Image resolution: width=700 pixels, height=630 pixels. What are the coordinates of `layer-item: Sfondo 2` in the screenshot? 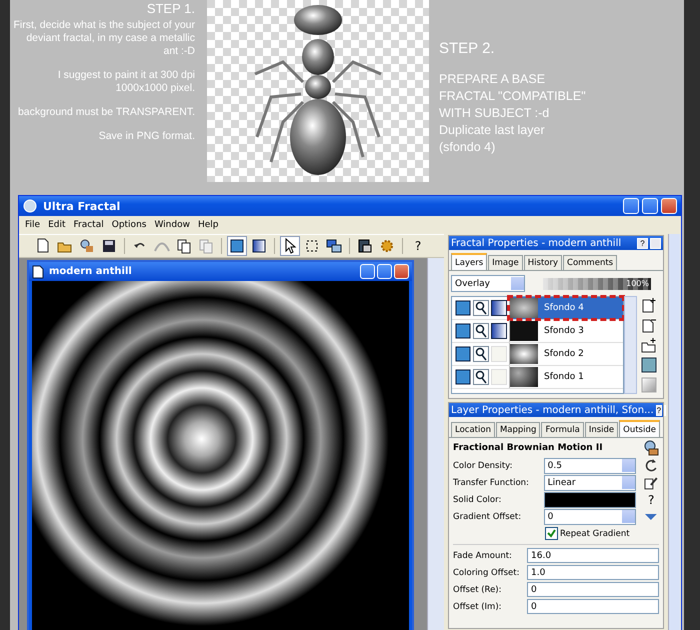 It's located at (566, 354).